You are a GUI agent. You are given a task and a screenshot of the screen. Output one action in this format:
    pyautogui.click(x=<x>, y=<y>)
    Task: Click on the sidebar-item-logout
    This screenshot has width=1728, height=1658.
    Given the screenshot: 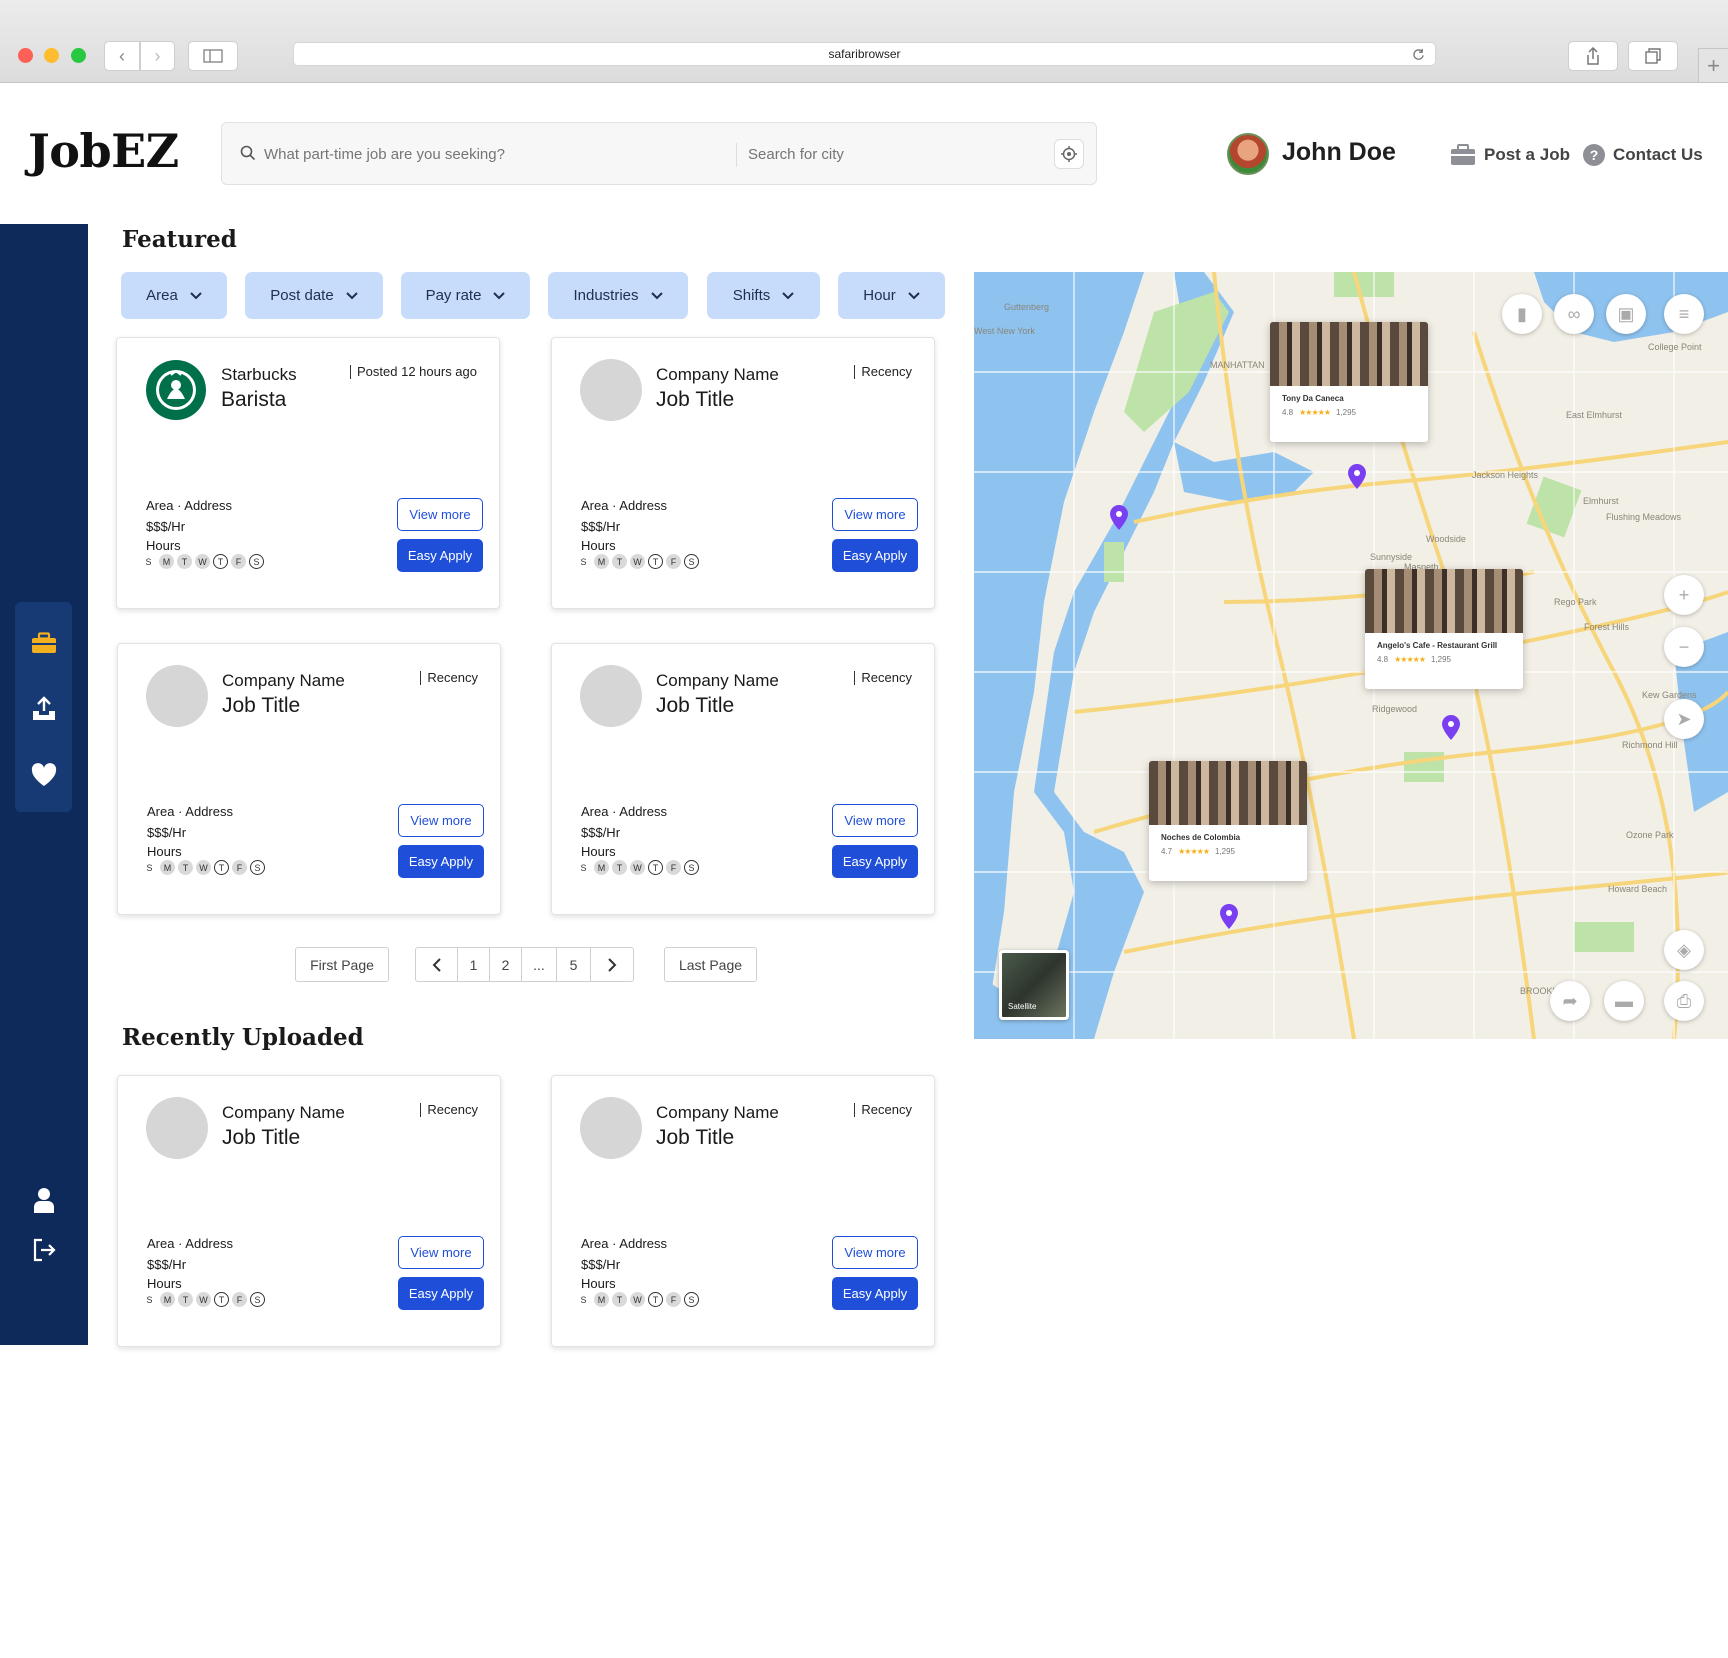 What is the action you would take?
    pyautogui.click(x=43, y=1250)
    